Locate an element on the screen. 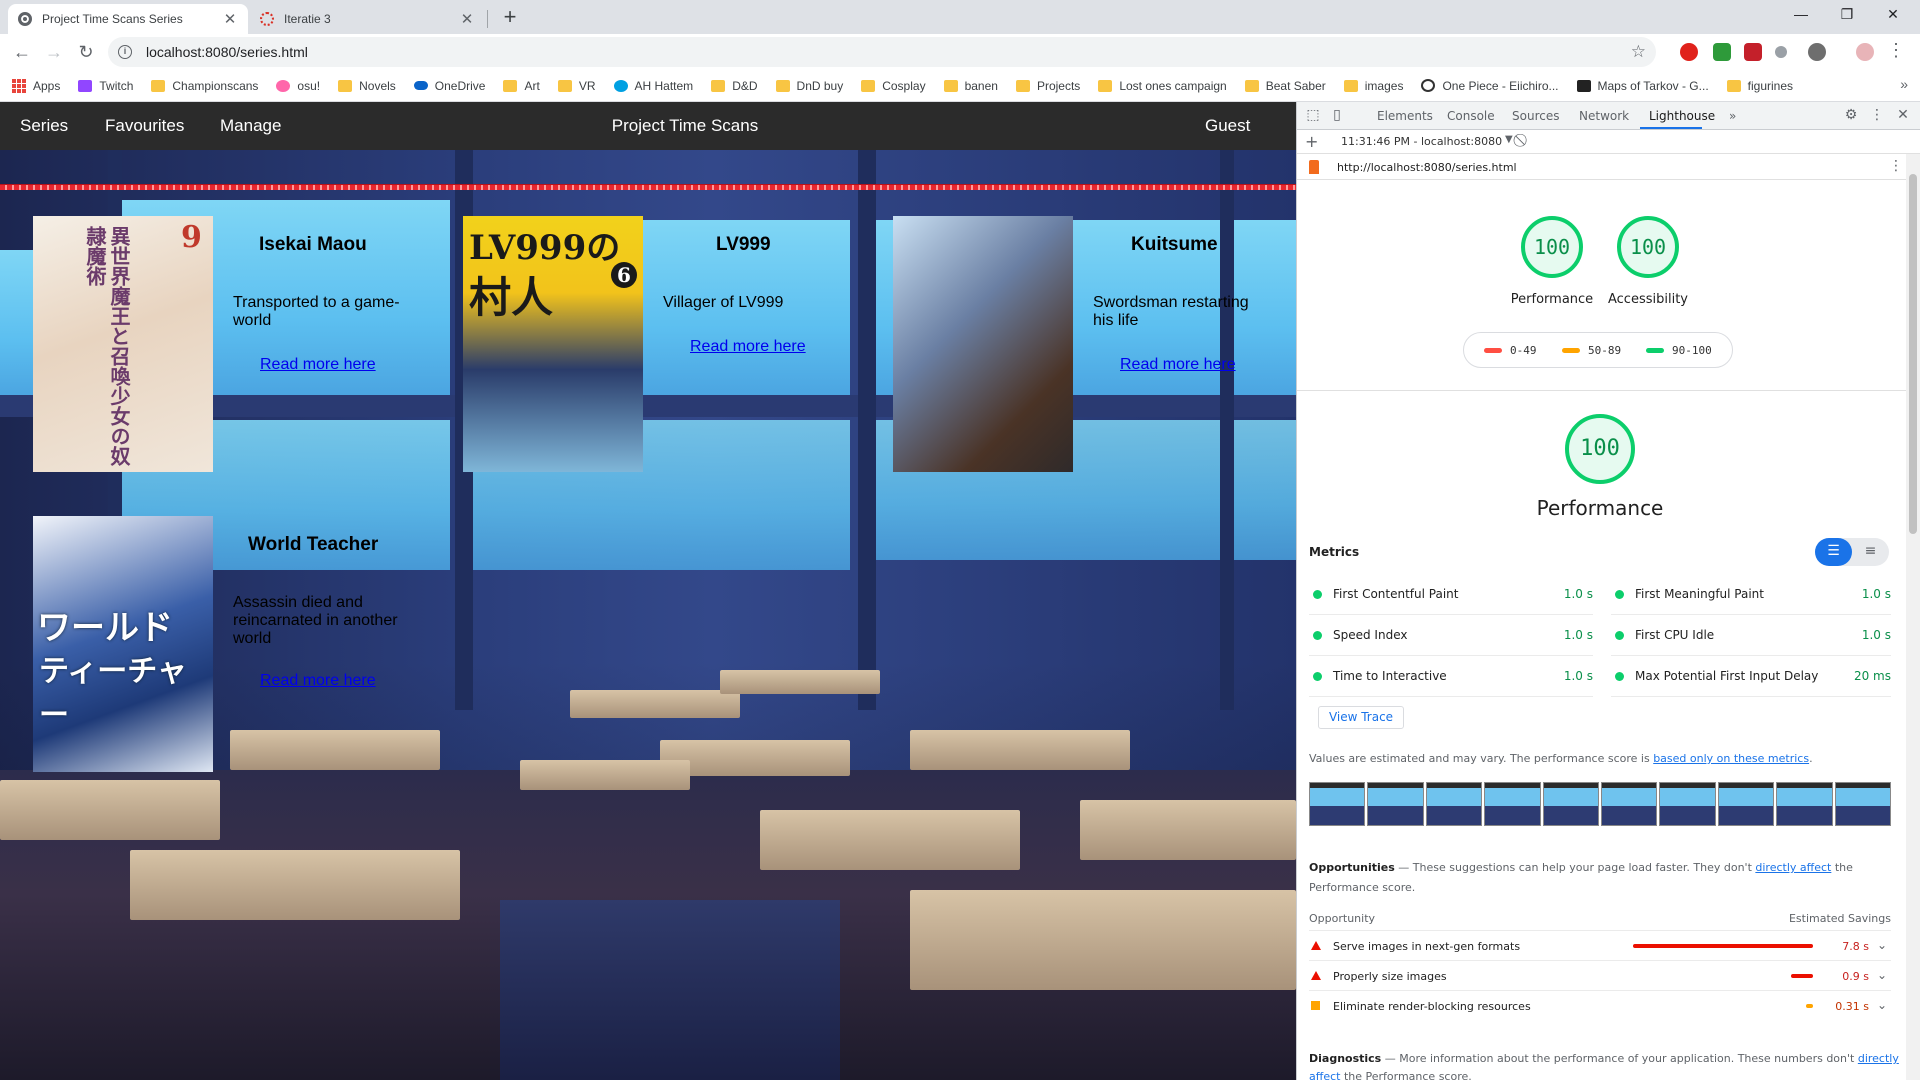  new-report-icon: + is located at coordinates (1311, 141).